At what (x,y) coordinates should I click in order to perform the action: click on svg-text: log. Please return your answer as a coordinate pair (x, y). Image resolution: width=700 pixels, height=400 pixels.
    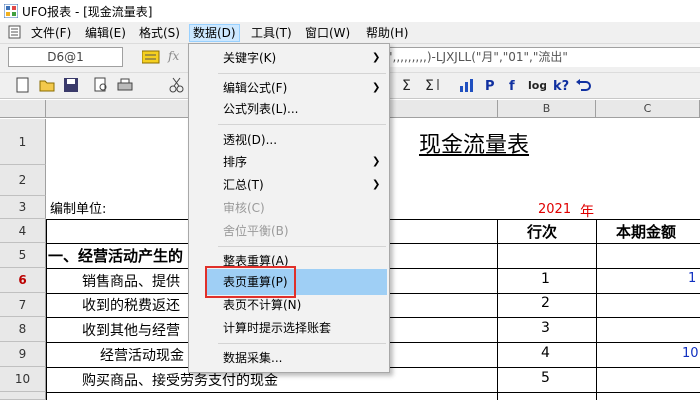
    Looking at the image, I should click on (537, 85).